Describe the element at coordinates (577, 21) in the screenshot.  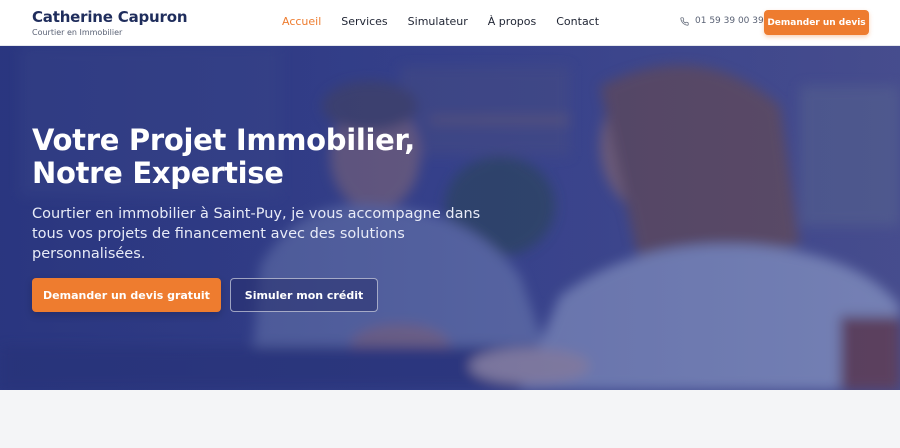
I see `nav-item-contact: Contact` at that location.